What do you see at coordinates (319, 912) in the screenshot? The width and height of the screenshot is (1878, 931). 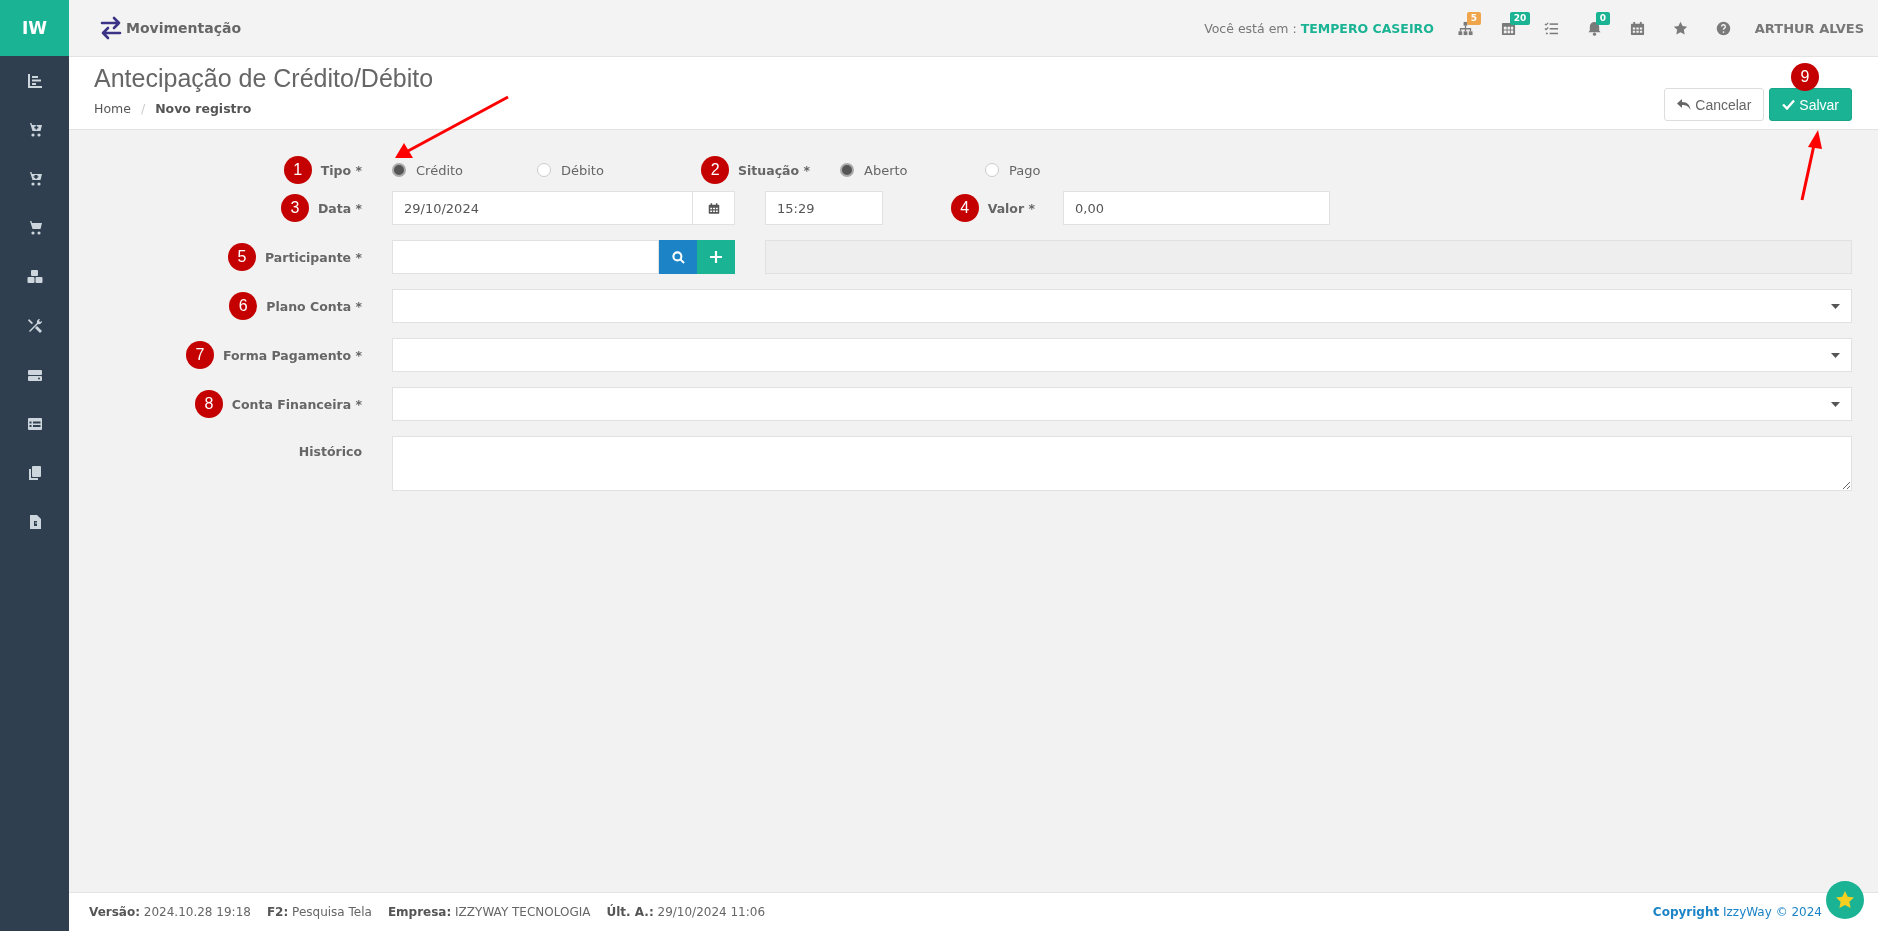 I see `footer-info: F2: Pesquisa Tela` at bounding box center [319, 912].